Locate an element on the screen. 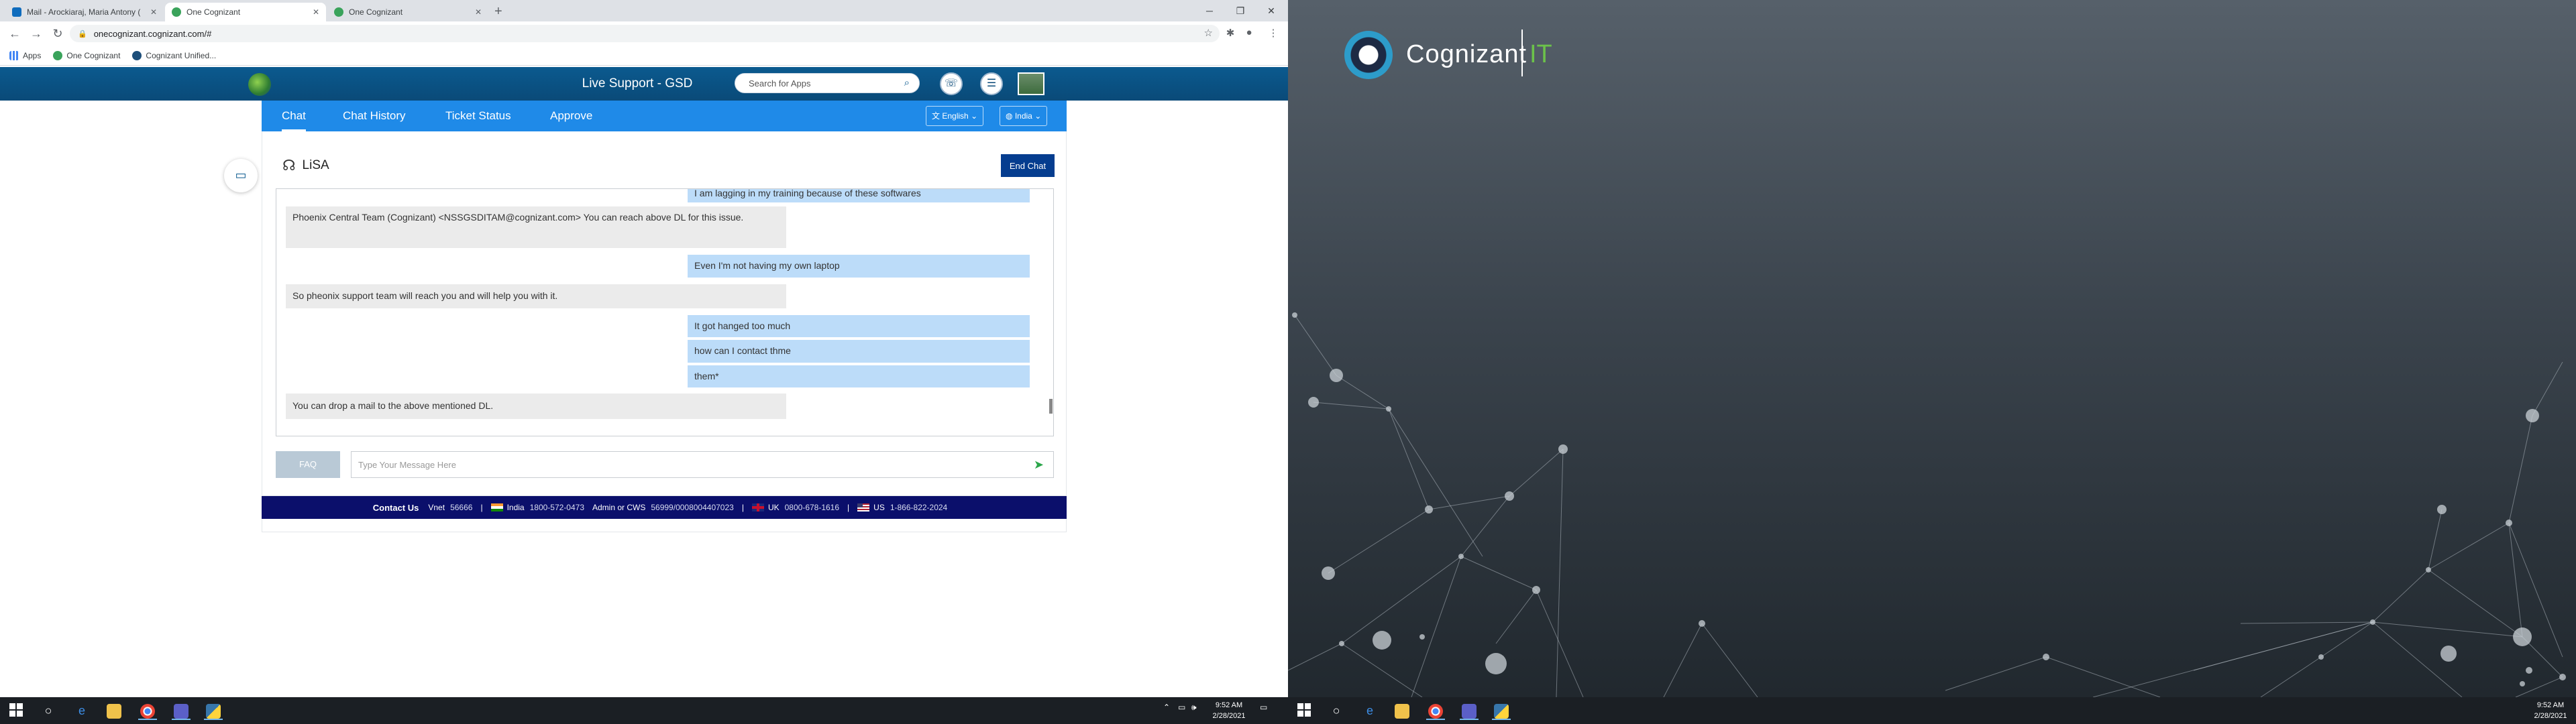 The width and height of the screenshot is (2576, 724). forward-icon: → is located at coordinates (36, 33).